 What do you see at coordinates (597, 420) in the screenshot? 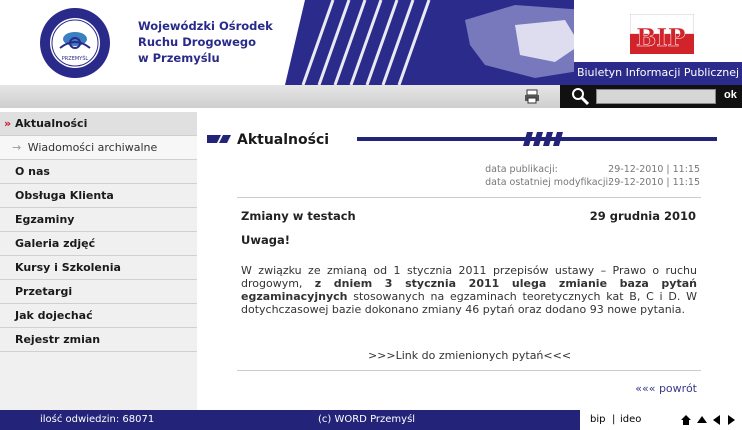
I see `footer-bip-link: bip` at bounding box center [597, 420].